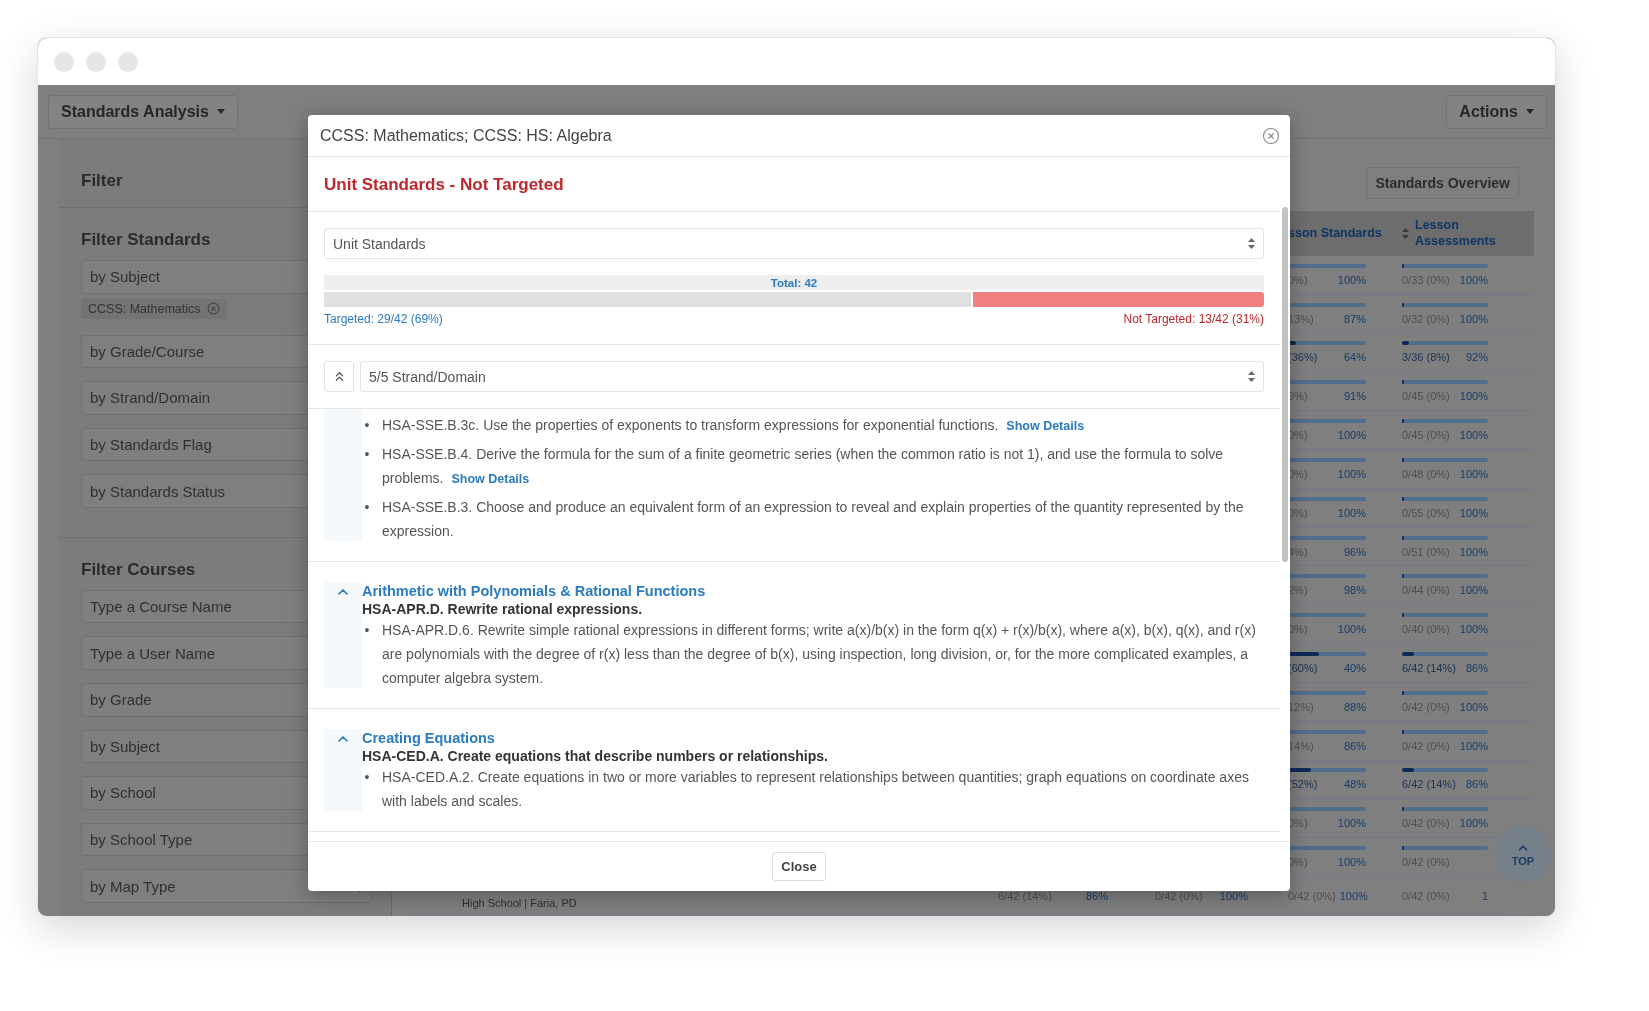  What do you see at coordinates (158, 491) in the screenshot?
I see `field-placeholder: by Standards Status` at bounding box center [158, 491].